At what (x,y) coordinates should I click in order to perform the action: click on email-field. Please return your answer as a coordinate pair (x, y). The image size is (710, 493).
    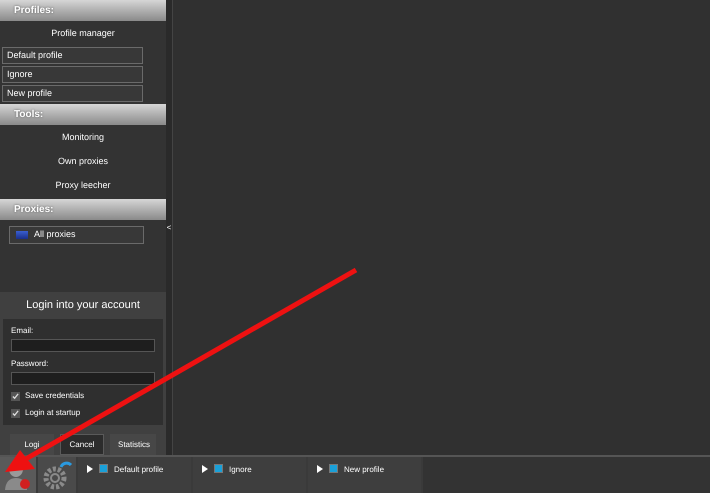
    Looking at the image, I should click on (83, 345).